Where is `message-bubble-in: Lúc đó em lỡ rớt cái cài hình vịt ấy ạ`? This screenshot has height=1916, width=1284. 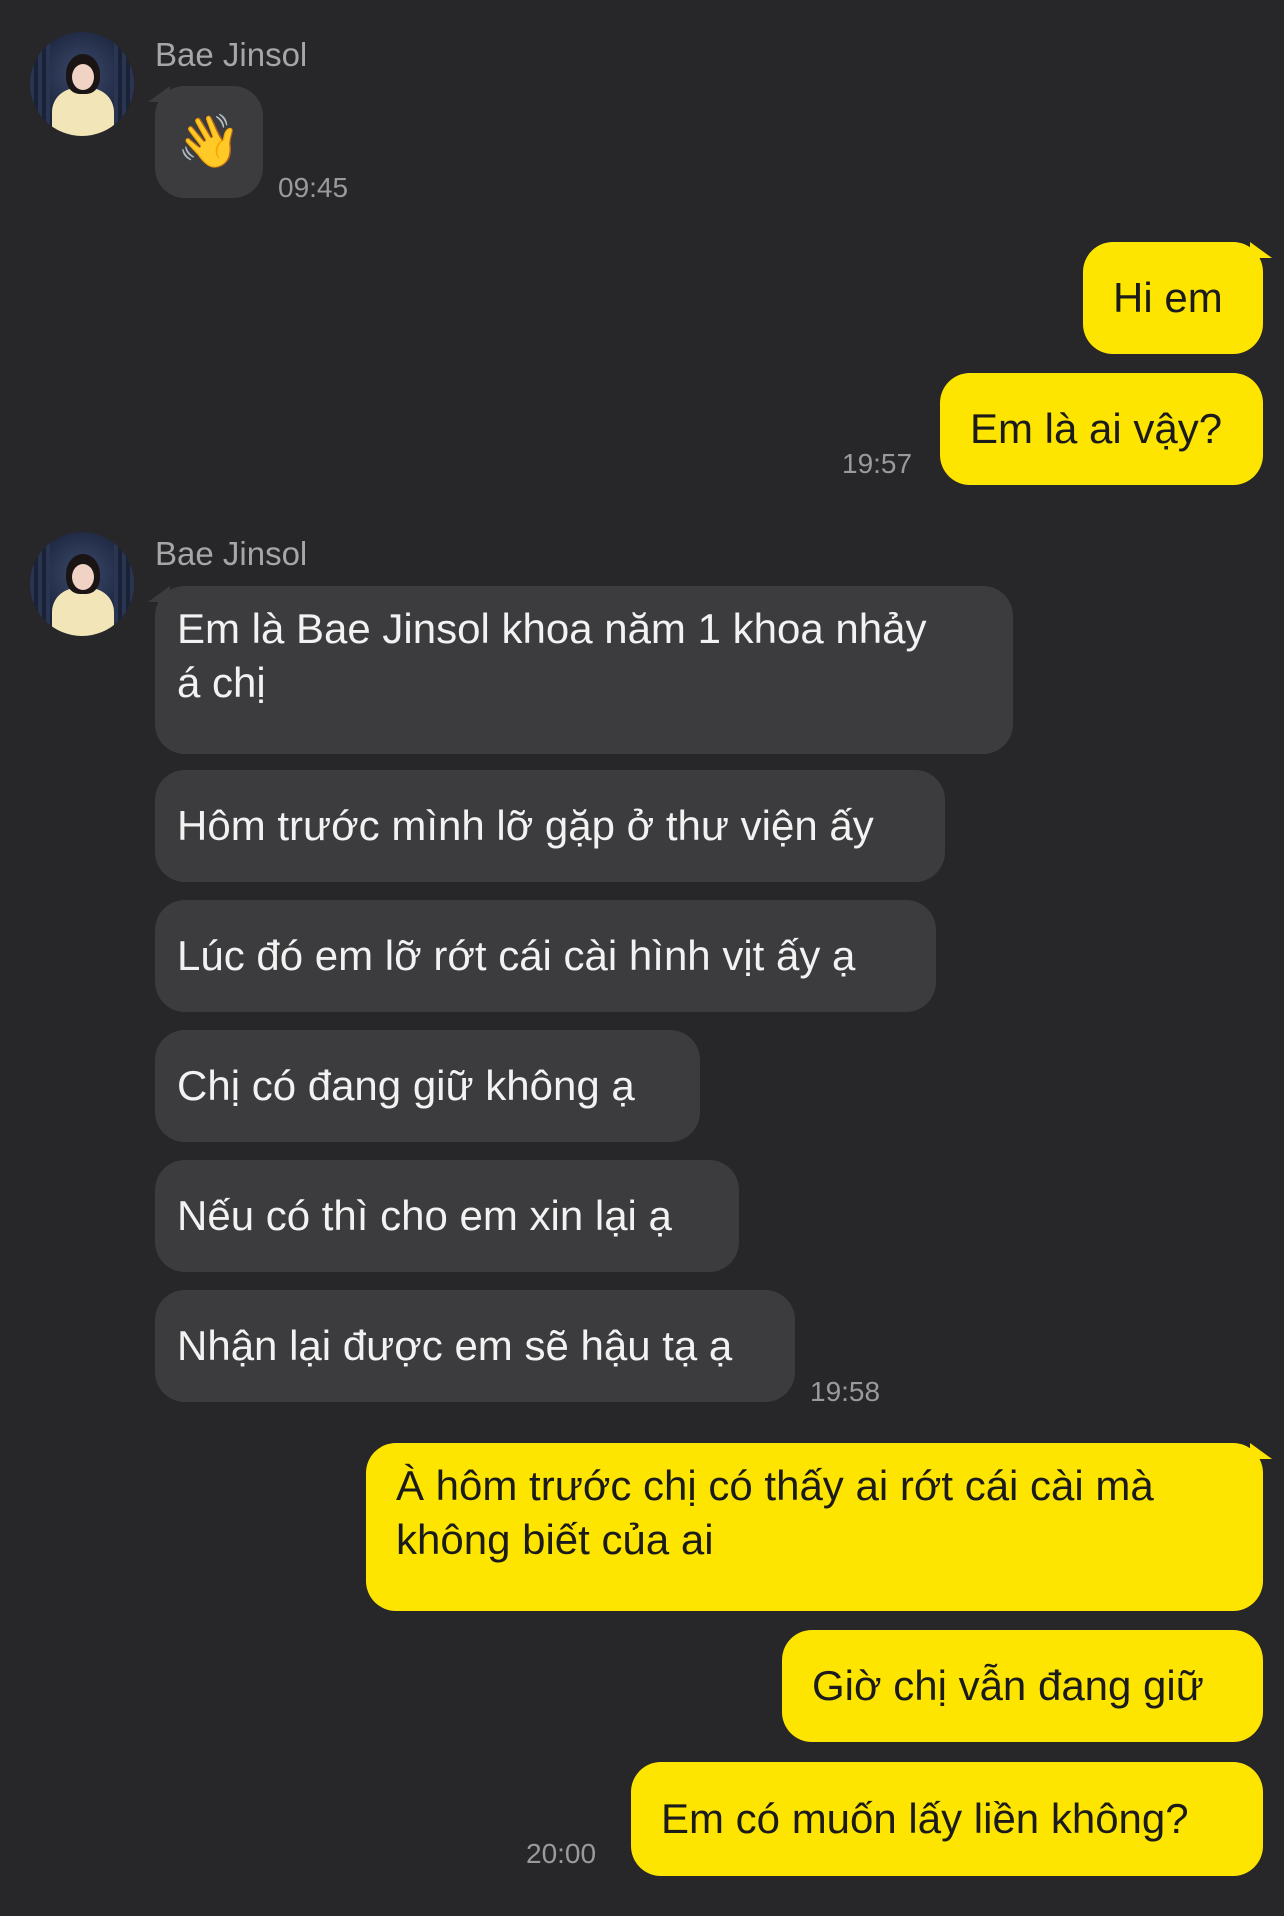 message-bubble-in: Lúc đó em lỡ rớt cái cài hình vịt ấy ạ is located at coordinates (545, 956).